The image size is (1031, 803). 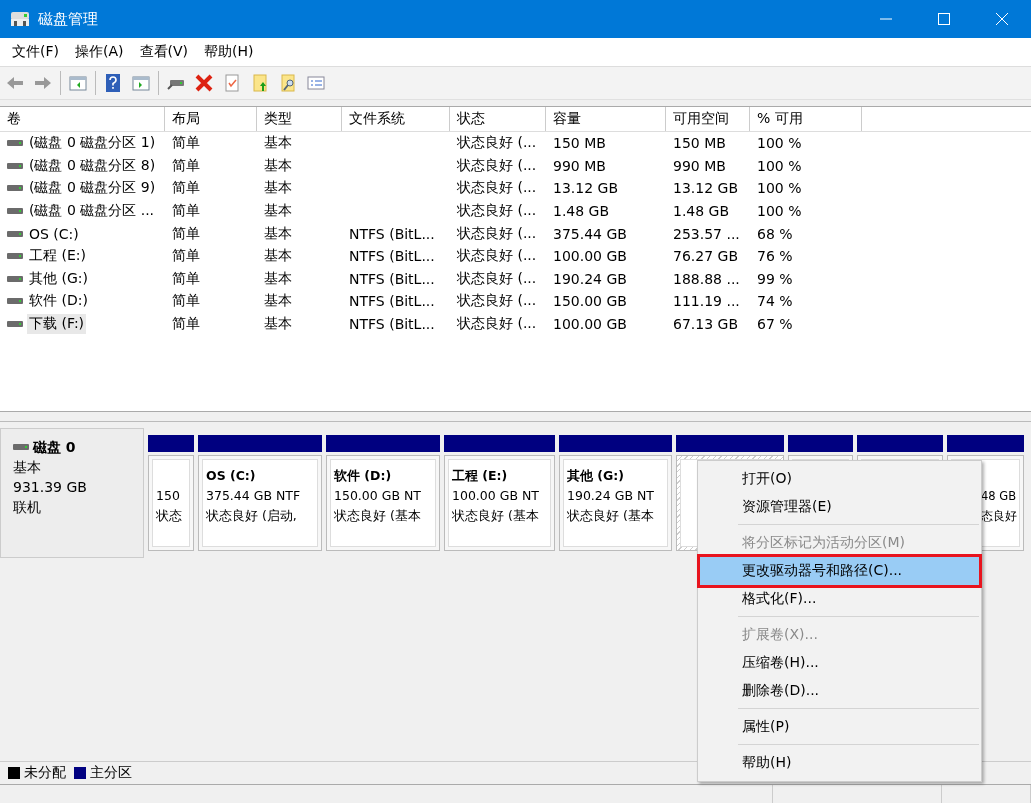 I want to click on disk-size: 931.39 GB, so click(x=50, y=487).